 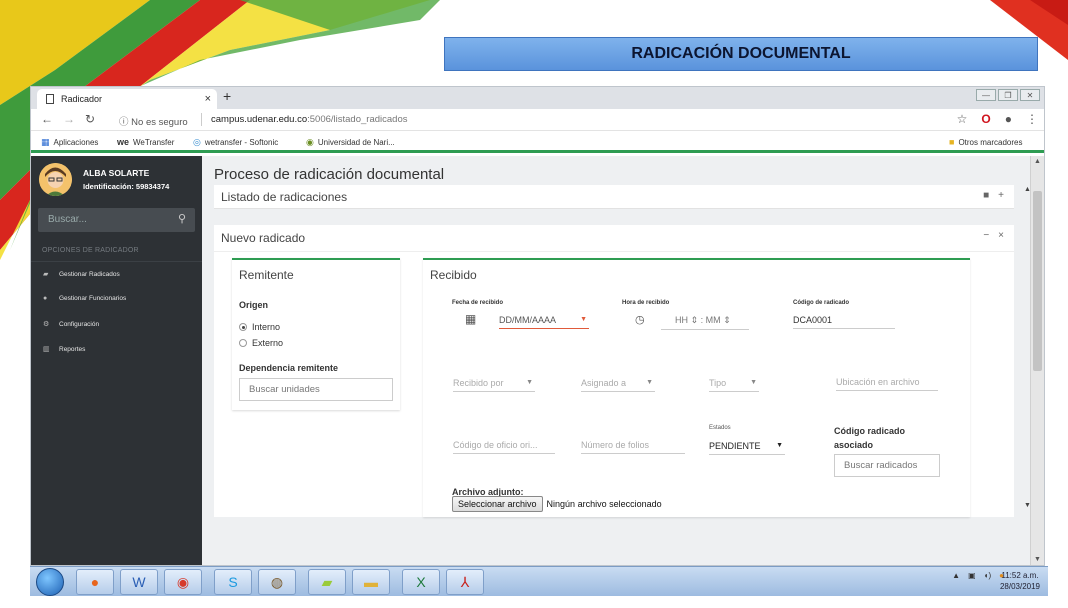 What do you see at coordinates (1001, 235) in the screenshot?
I see `close-icon: ×` at bounding box center [1001, 235].